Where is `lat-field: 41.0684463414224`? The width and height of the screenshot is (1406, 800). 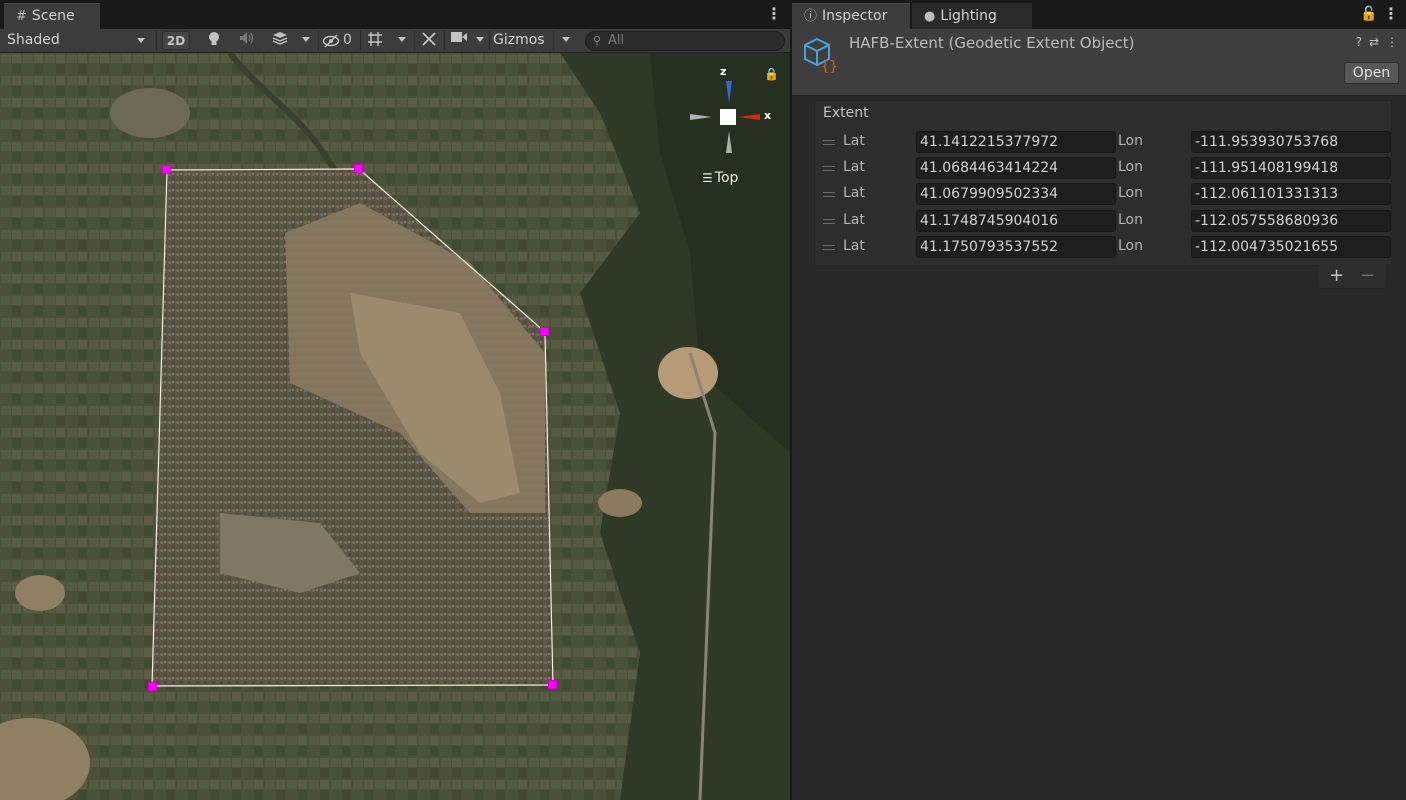 lat-field: 41.0684463414224 is located at coordinates (1016, 168).